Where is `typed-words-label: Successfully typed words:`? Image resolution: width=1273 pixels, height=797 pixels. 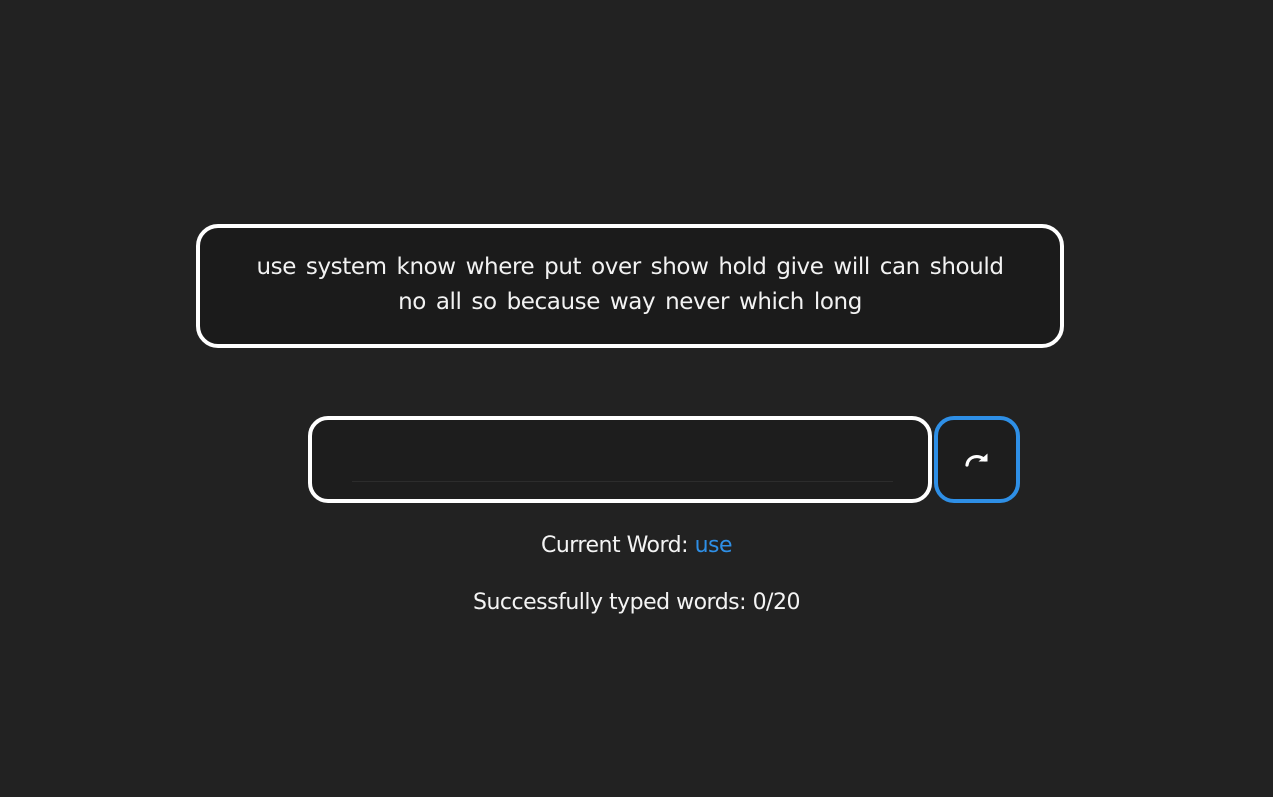 typed-words-label: Successfully typed words: is located at coordinates (610, 602).